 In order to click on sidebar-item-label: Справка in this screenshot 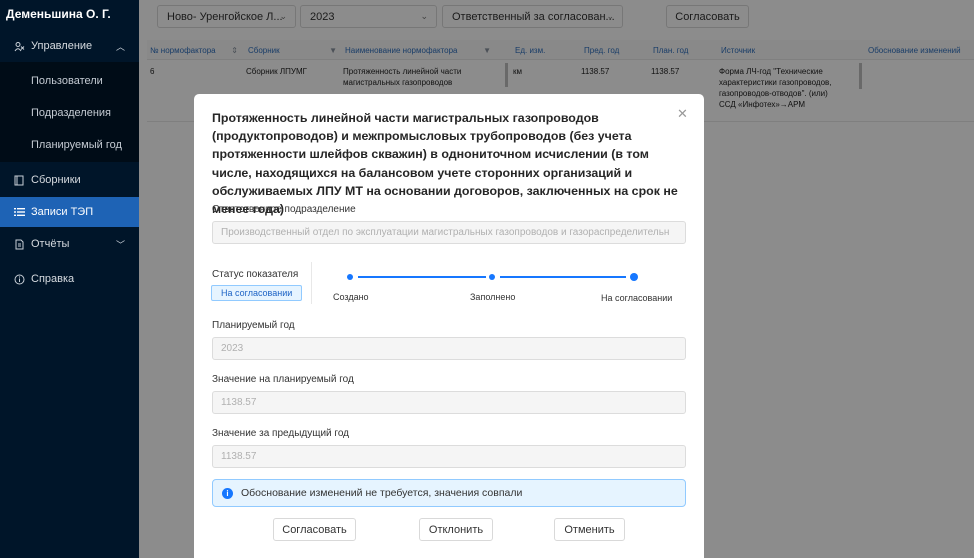, I will do `click(53, 279)`.